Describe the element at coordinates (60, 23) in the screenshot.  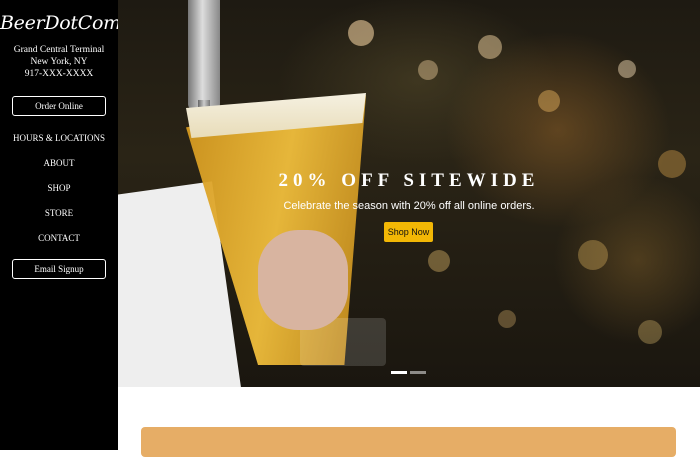
I see `site-logo: BeerDotCom` at that location.